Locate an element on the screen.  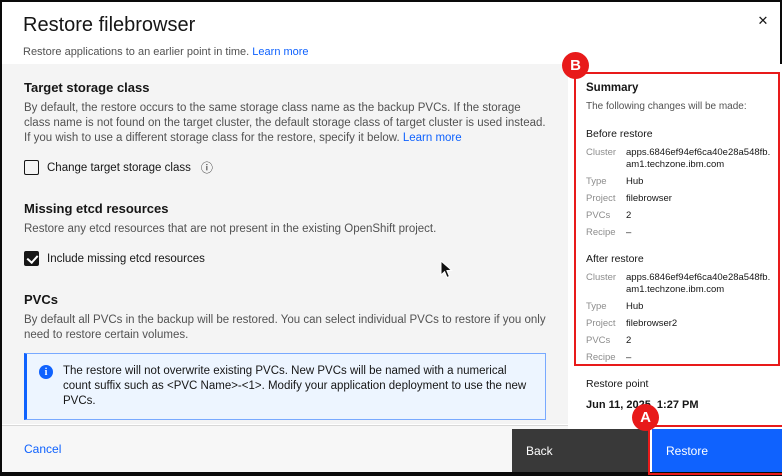
summary-row-project: Project filebrowser2 is located at coordinates (679, 324).